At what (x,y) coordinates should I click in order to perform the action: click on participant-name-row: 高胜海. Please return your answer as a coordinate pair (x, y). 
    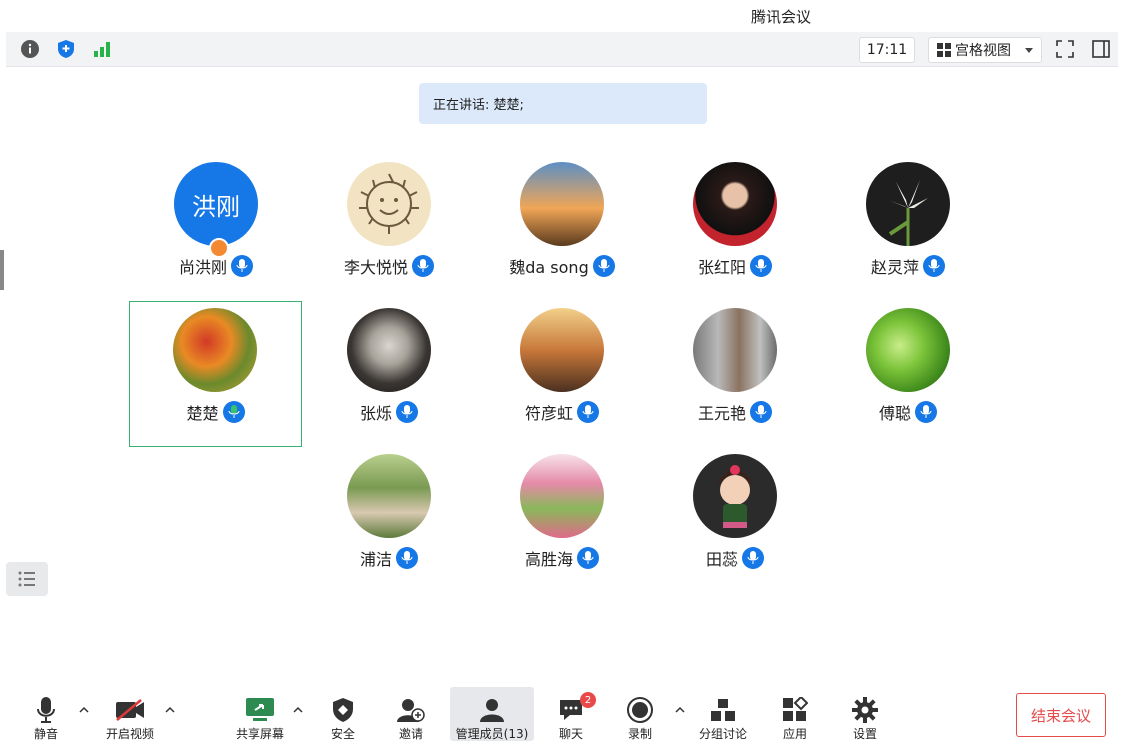
    Looking at the image, I should click on (562, 558).